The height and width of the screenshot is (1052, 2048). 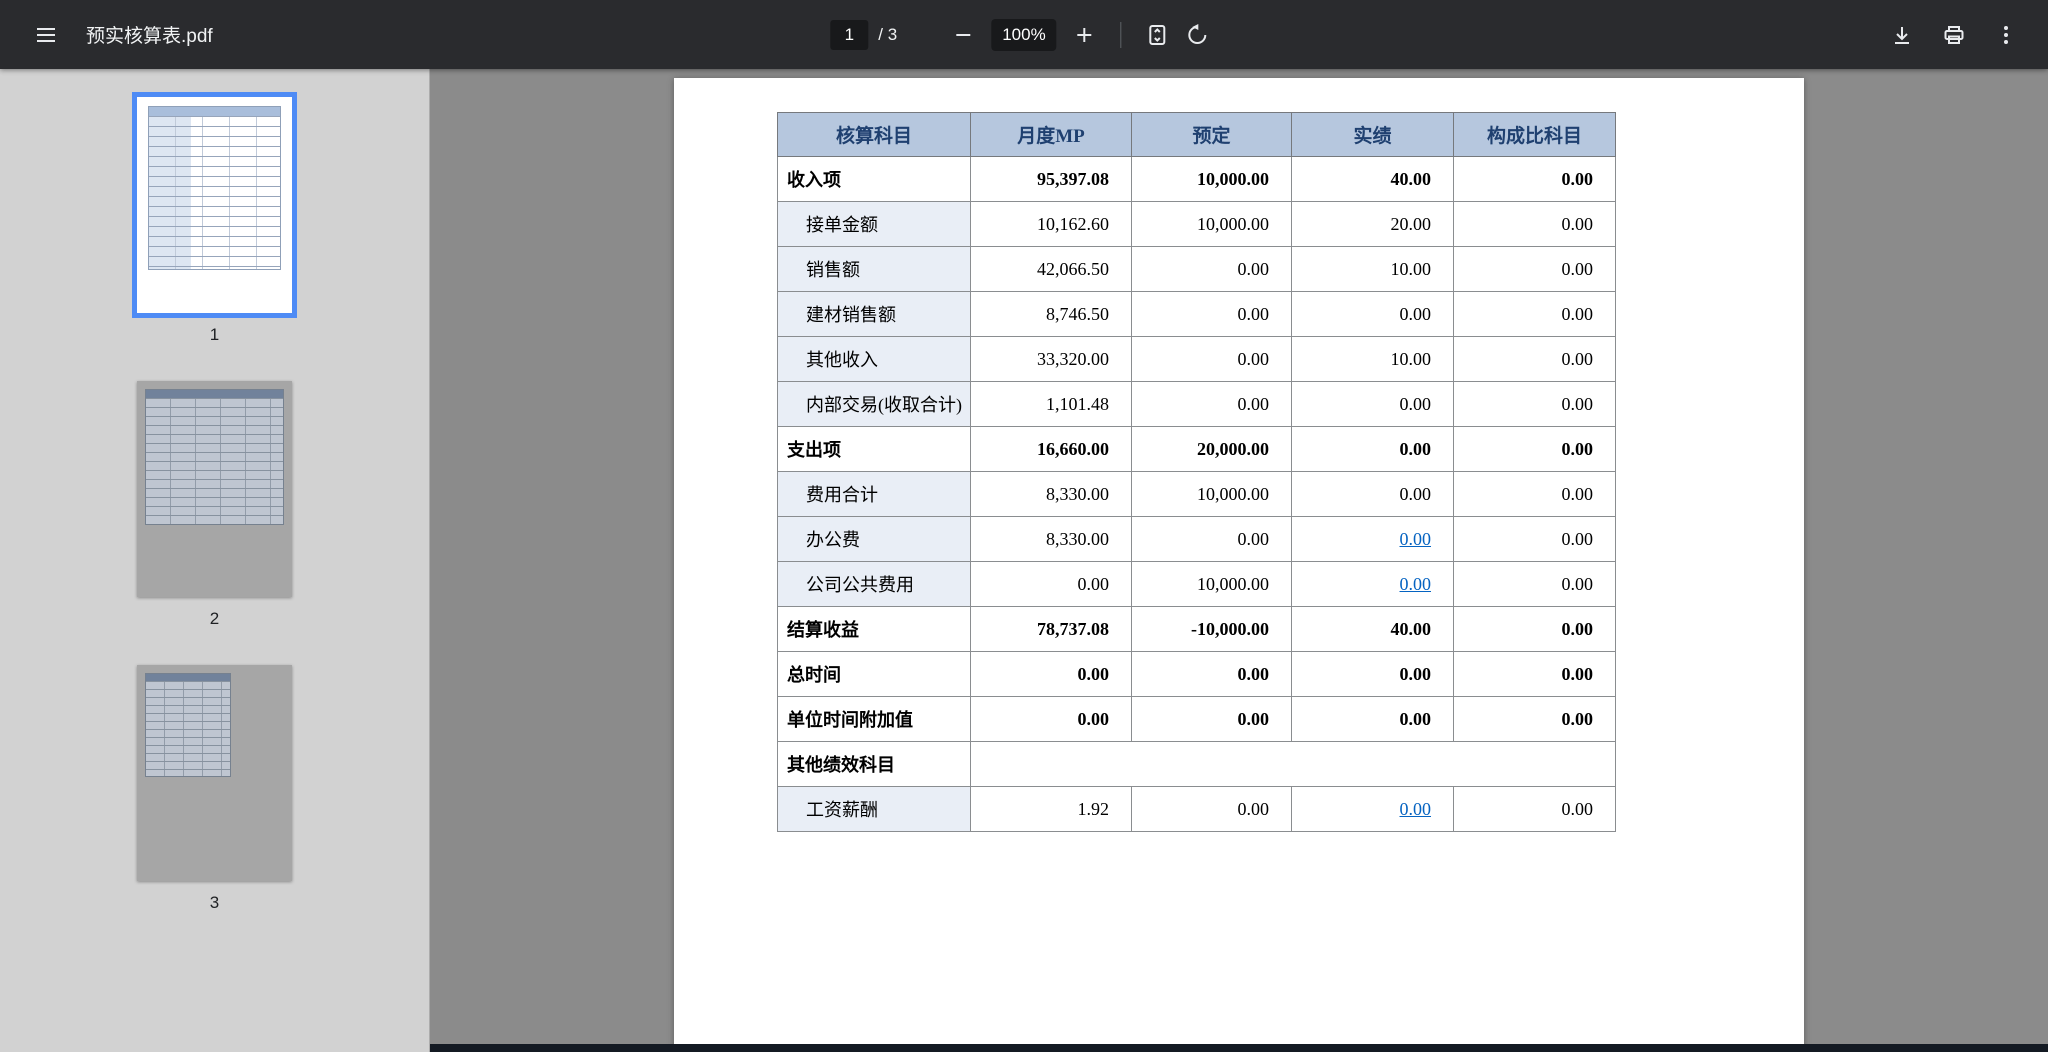 What do you see at coordinates (1211, 134) in the screenshot?
I see `table-header-cell: 预定` at bounding box center [1211, 134].